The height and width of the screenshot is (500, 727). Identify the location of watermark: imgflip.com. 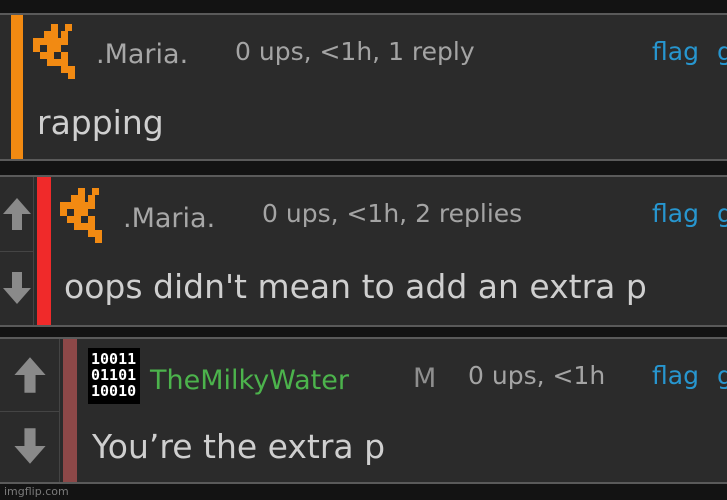
(36, 491).